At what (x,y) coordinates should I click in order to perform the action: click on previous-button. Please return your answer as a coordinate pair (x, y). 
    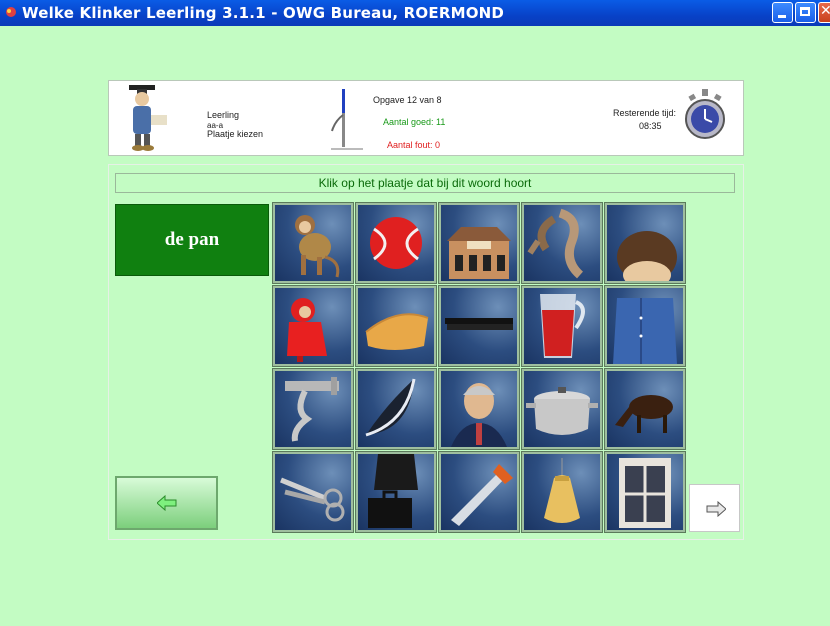
    Looking at the image, I should click on (166, 503).